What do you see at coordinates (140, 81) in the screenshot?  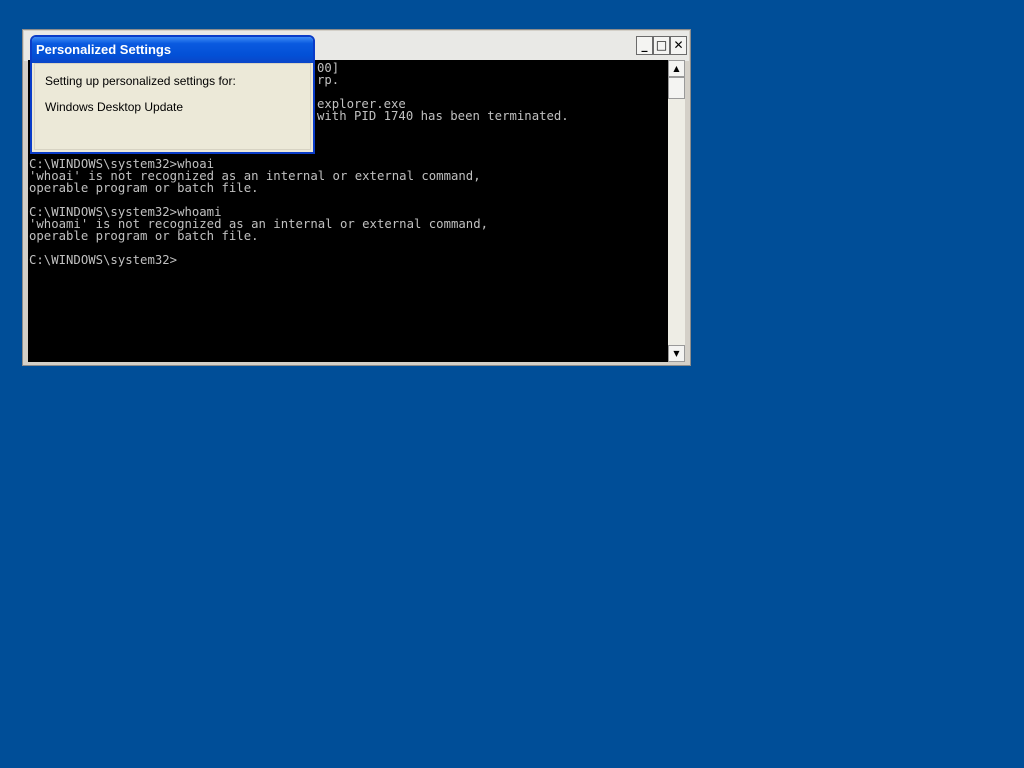 I see `dialog-message: Setting up personalized settings for:` at bounding box center [140, 81].